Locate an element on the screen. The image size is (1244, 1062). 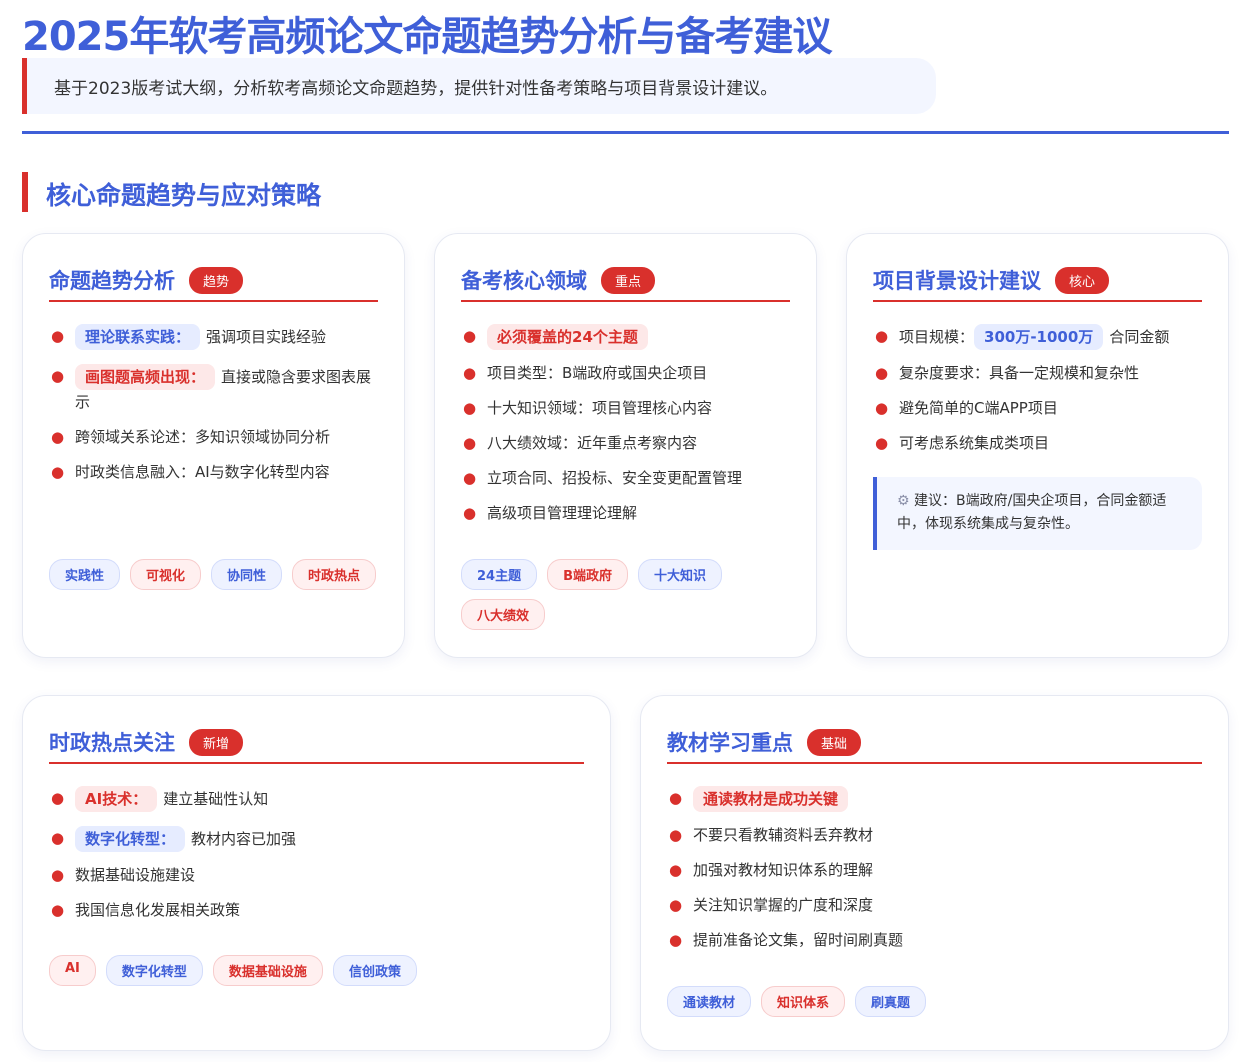
card-header: 时政热点关注 新增 is located at coordinates (316, 743).